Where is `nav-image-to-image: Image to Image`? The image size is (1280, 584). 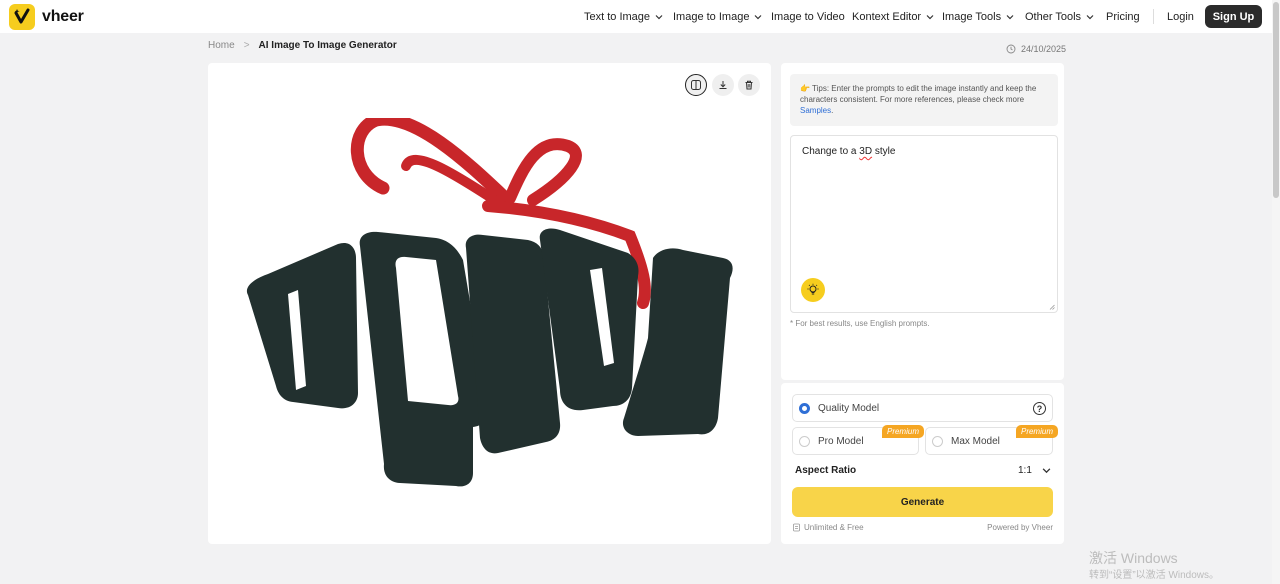
nav-image-to-image: Image to Image is located at coordinates (717, 16).